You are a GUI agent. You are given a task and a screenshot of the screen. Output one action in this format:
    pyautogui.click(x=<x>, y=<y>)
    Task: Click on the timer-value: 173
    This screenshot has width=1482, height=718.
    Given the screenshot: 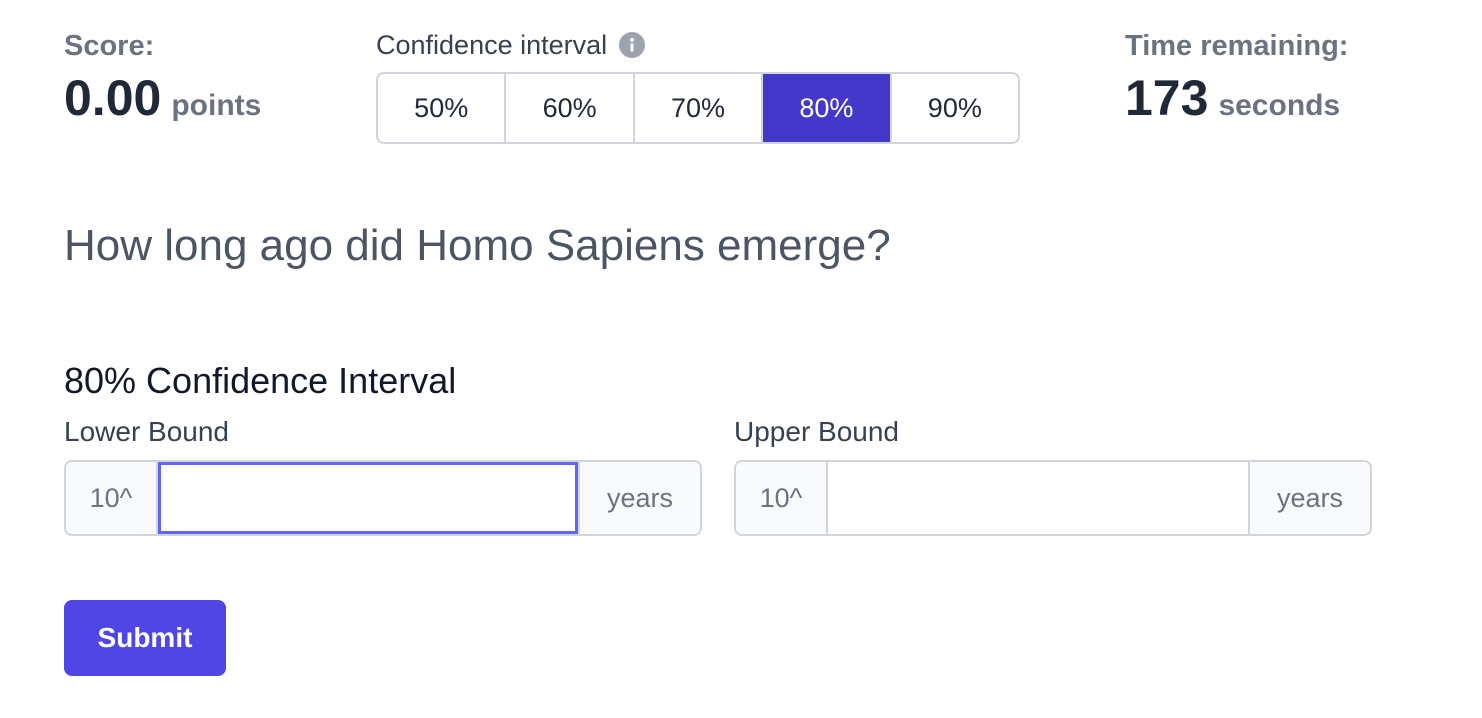 What is the action you would take?
    pyautogui.click(x=1167, y=98)
    